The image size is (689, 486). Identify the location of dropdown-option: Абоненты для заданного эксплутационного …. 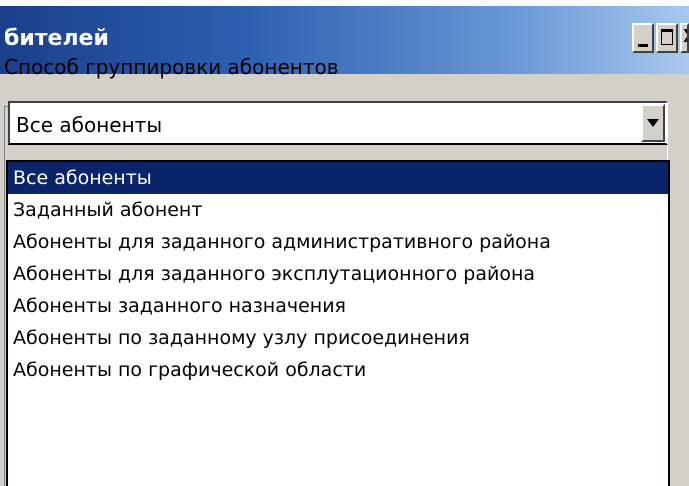
(338, 274).